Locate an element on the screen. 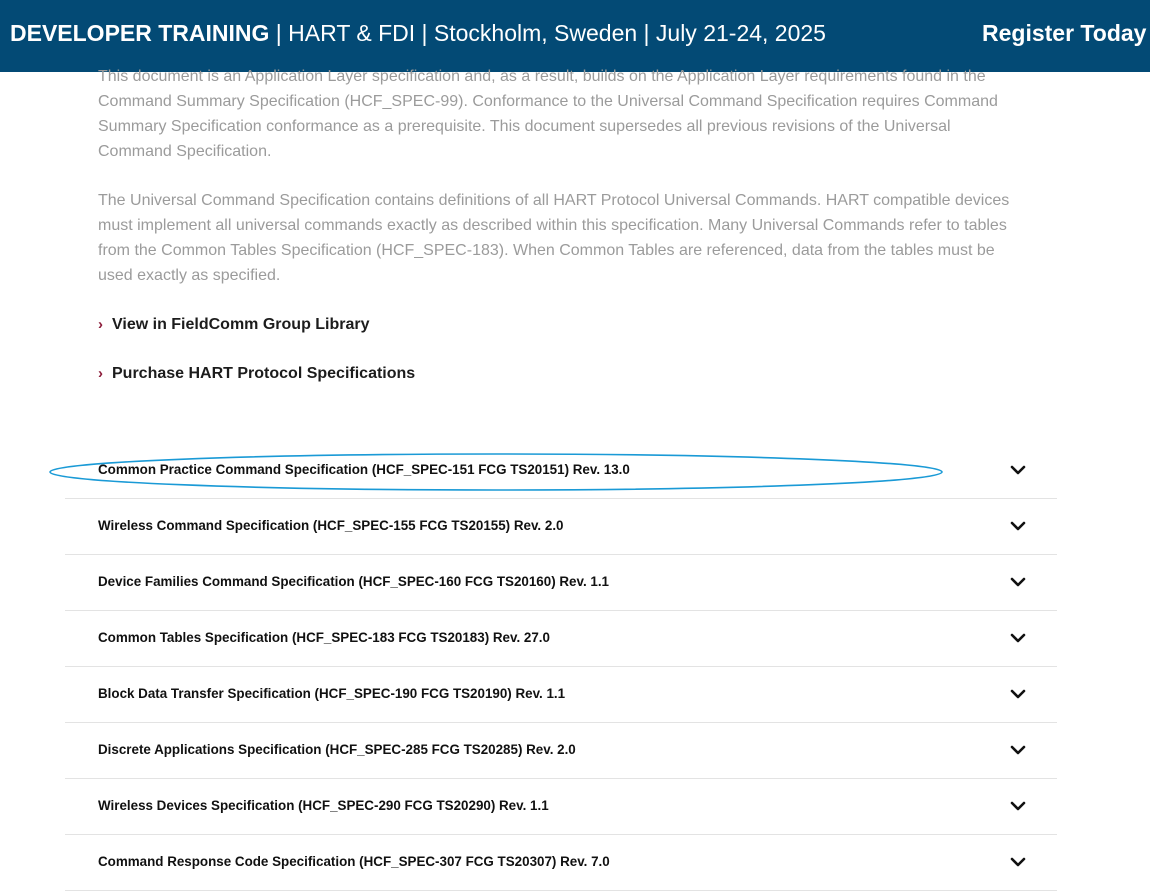  purchase-specifications-label: Purchase HART Protocol Specifications is located at coordinates (264, 373).